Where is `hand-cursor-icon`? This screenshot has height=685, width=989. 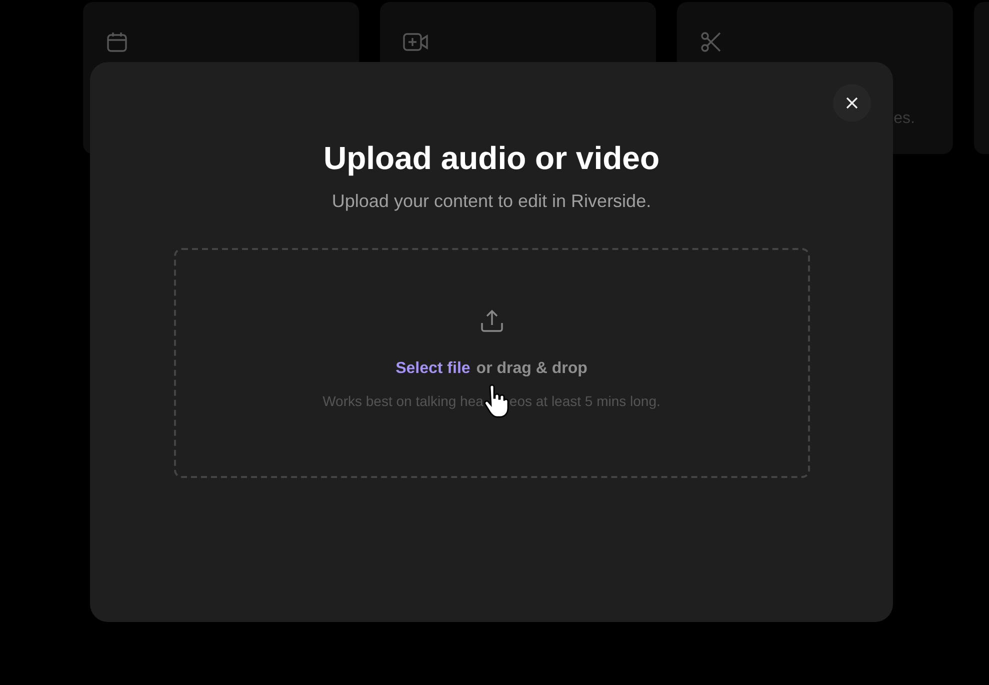 hand-cursor-icon is located at coordinates (496, 401).